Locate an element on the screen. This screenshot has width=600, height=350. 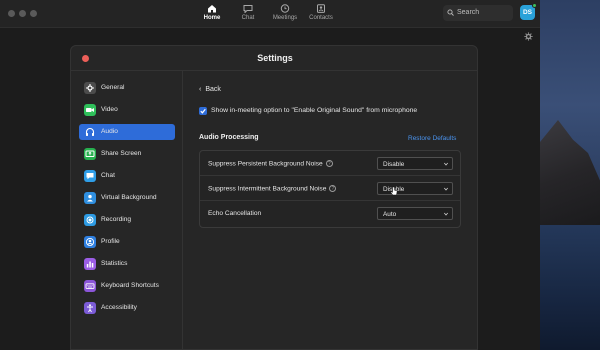
sidebar-item-label: Profile is located at coordinates (110, 241).